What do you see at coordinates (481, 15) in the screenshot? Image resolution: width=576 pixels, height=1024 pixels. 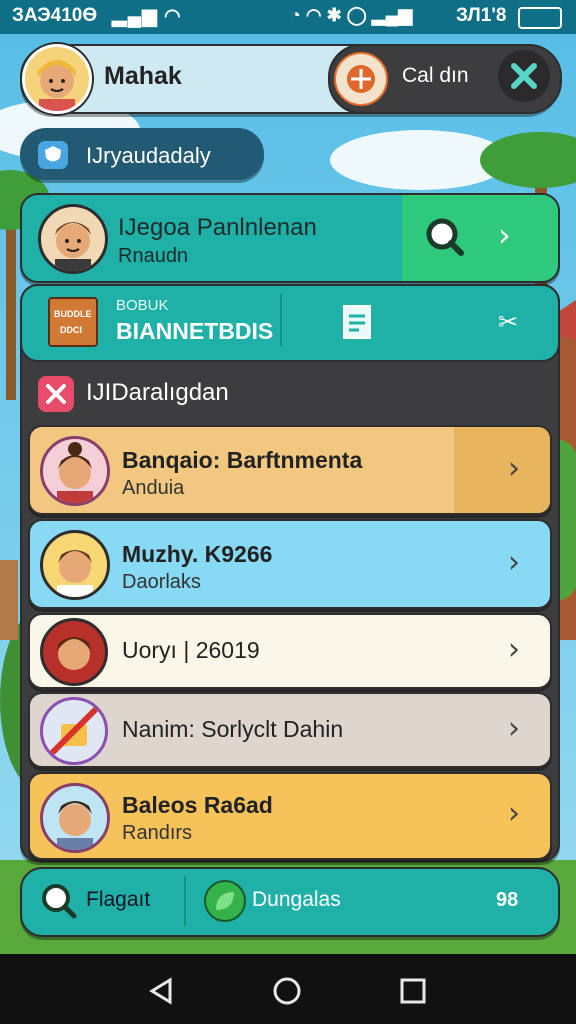 I see `status-right-text: ЗЛ1'8` at bounding box center [481, 15].